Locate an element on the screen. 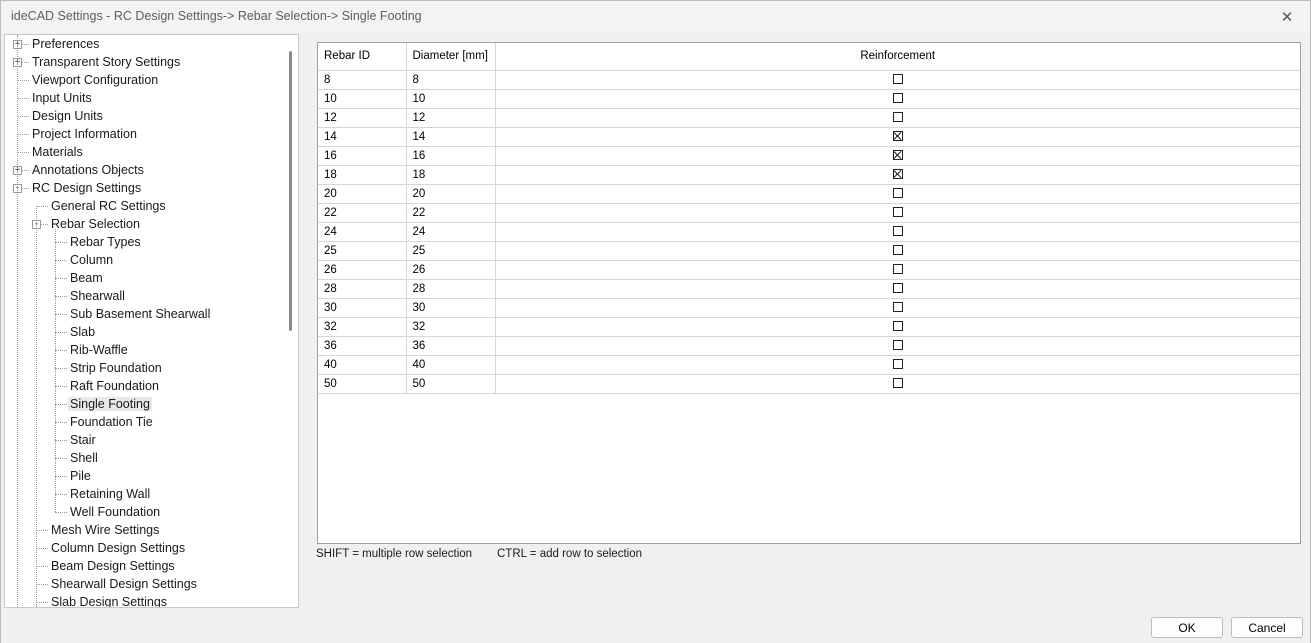  diameter-cell: 32 is located at coordinates (451, 327).